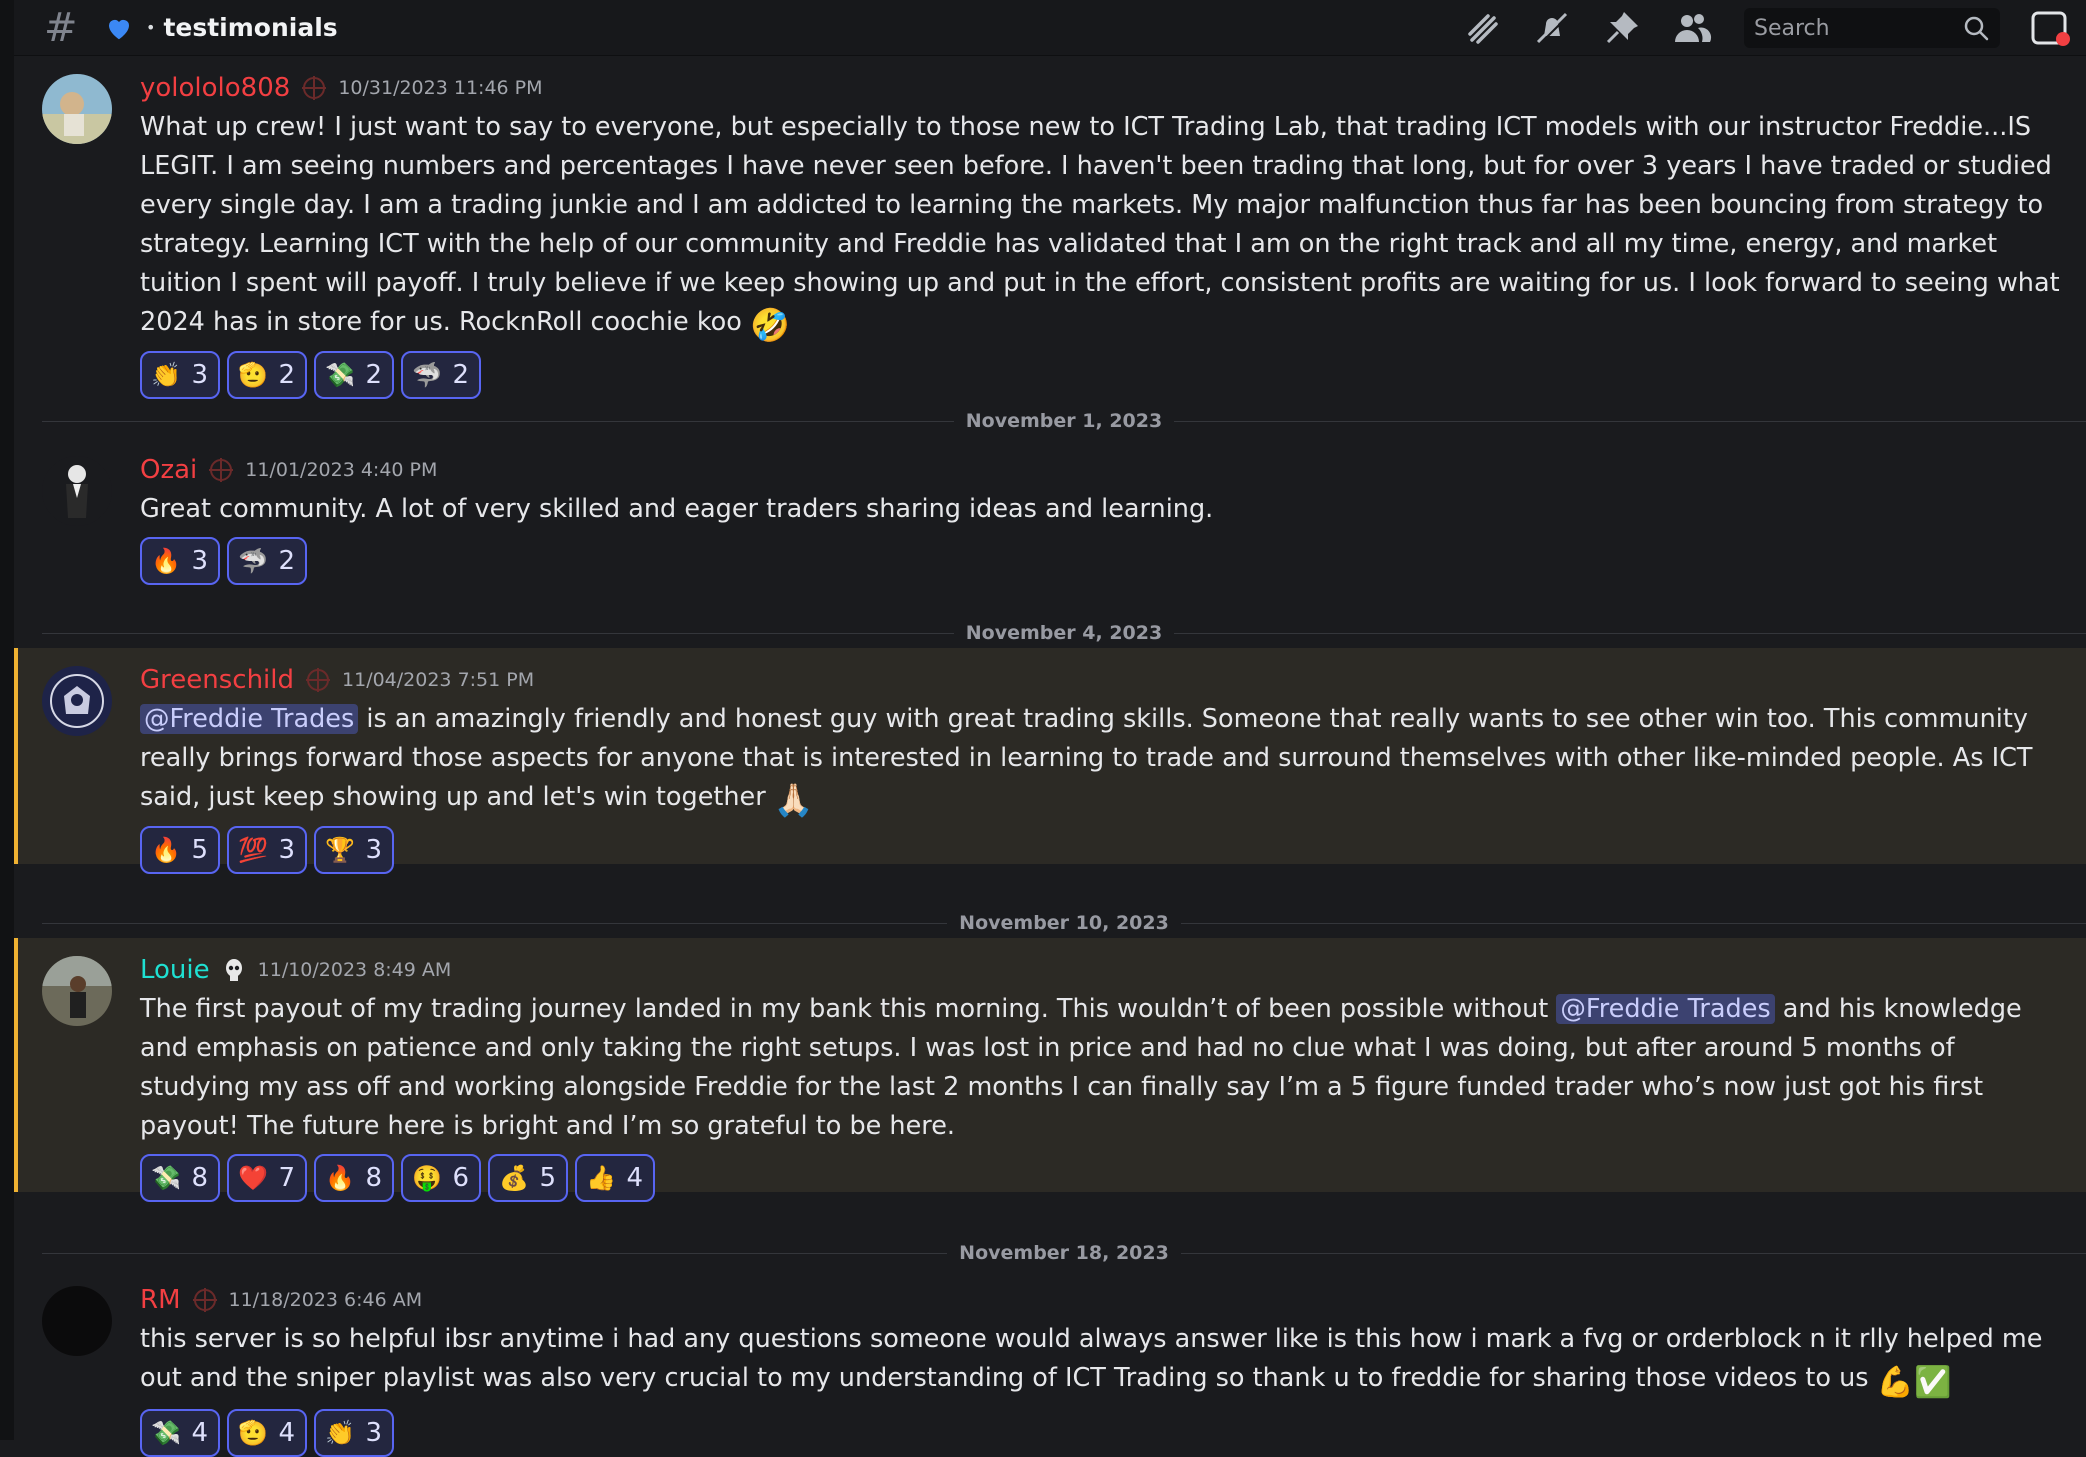 This screenshot has width=2086, height=1457. What do you see at coordinates (601, 1178) in the screenshot?
I see `thumbs-up-emoji: 👍` at bounding box center [601, 1178].